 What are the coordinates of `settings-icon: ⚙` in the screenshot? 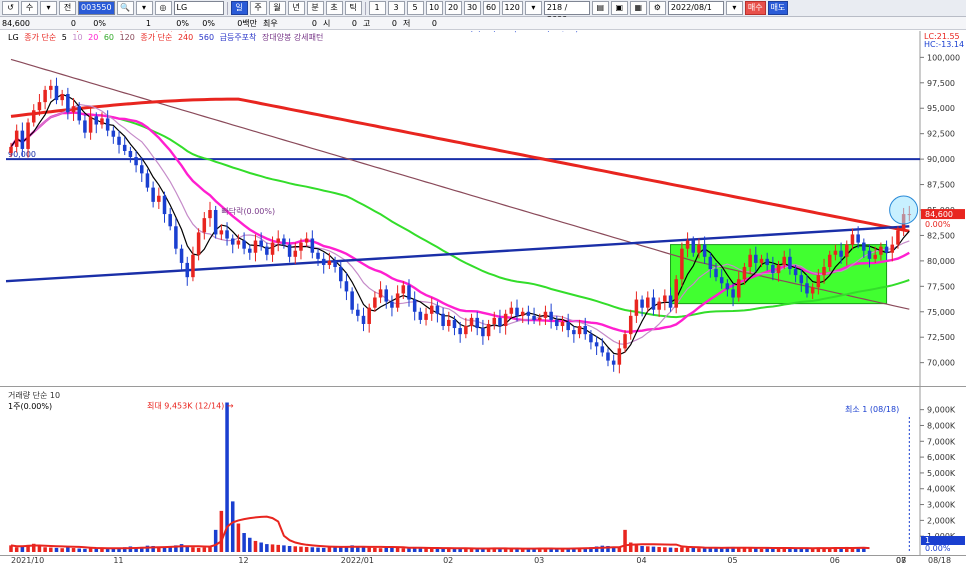 It's located at (657, 8).